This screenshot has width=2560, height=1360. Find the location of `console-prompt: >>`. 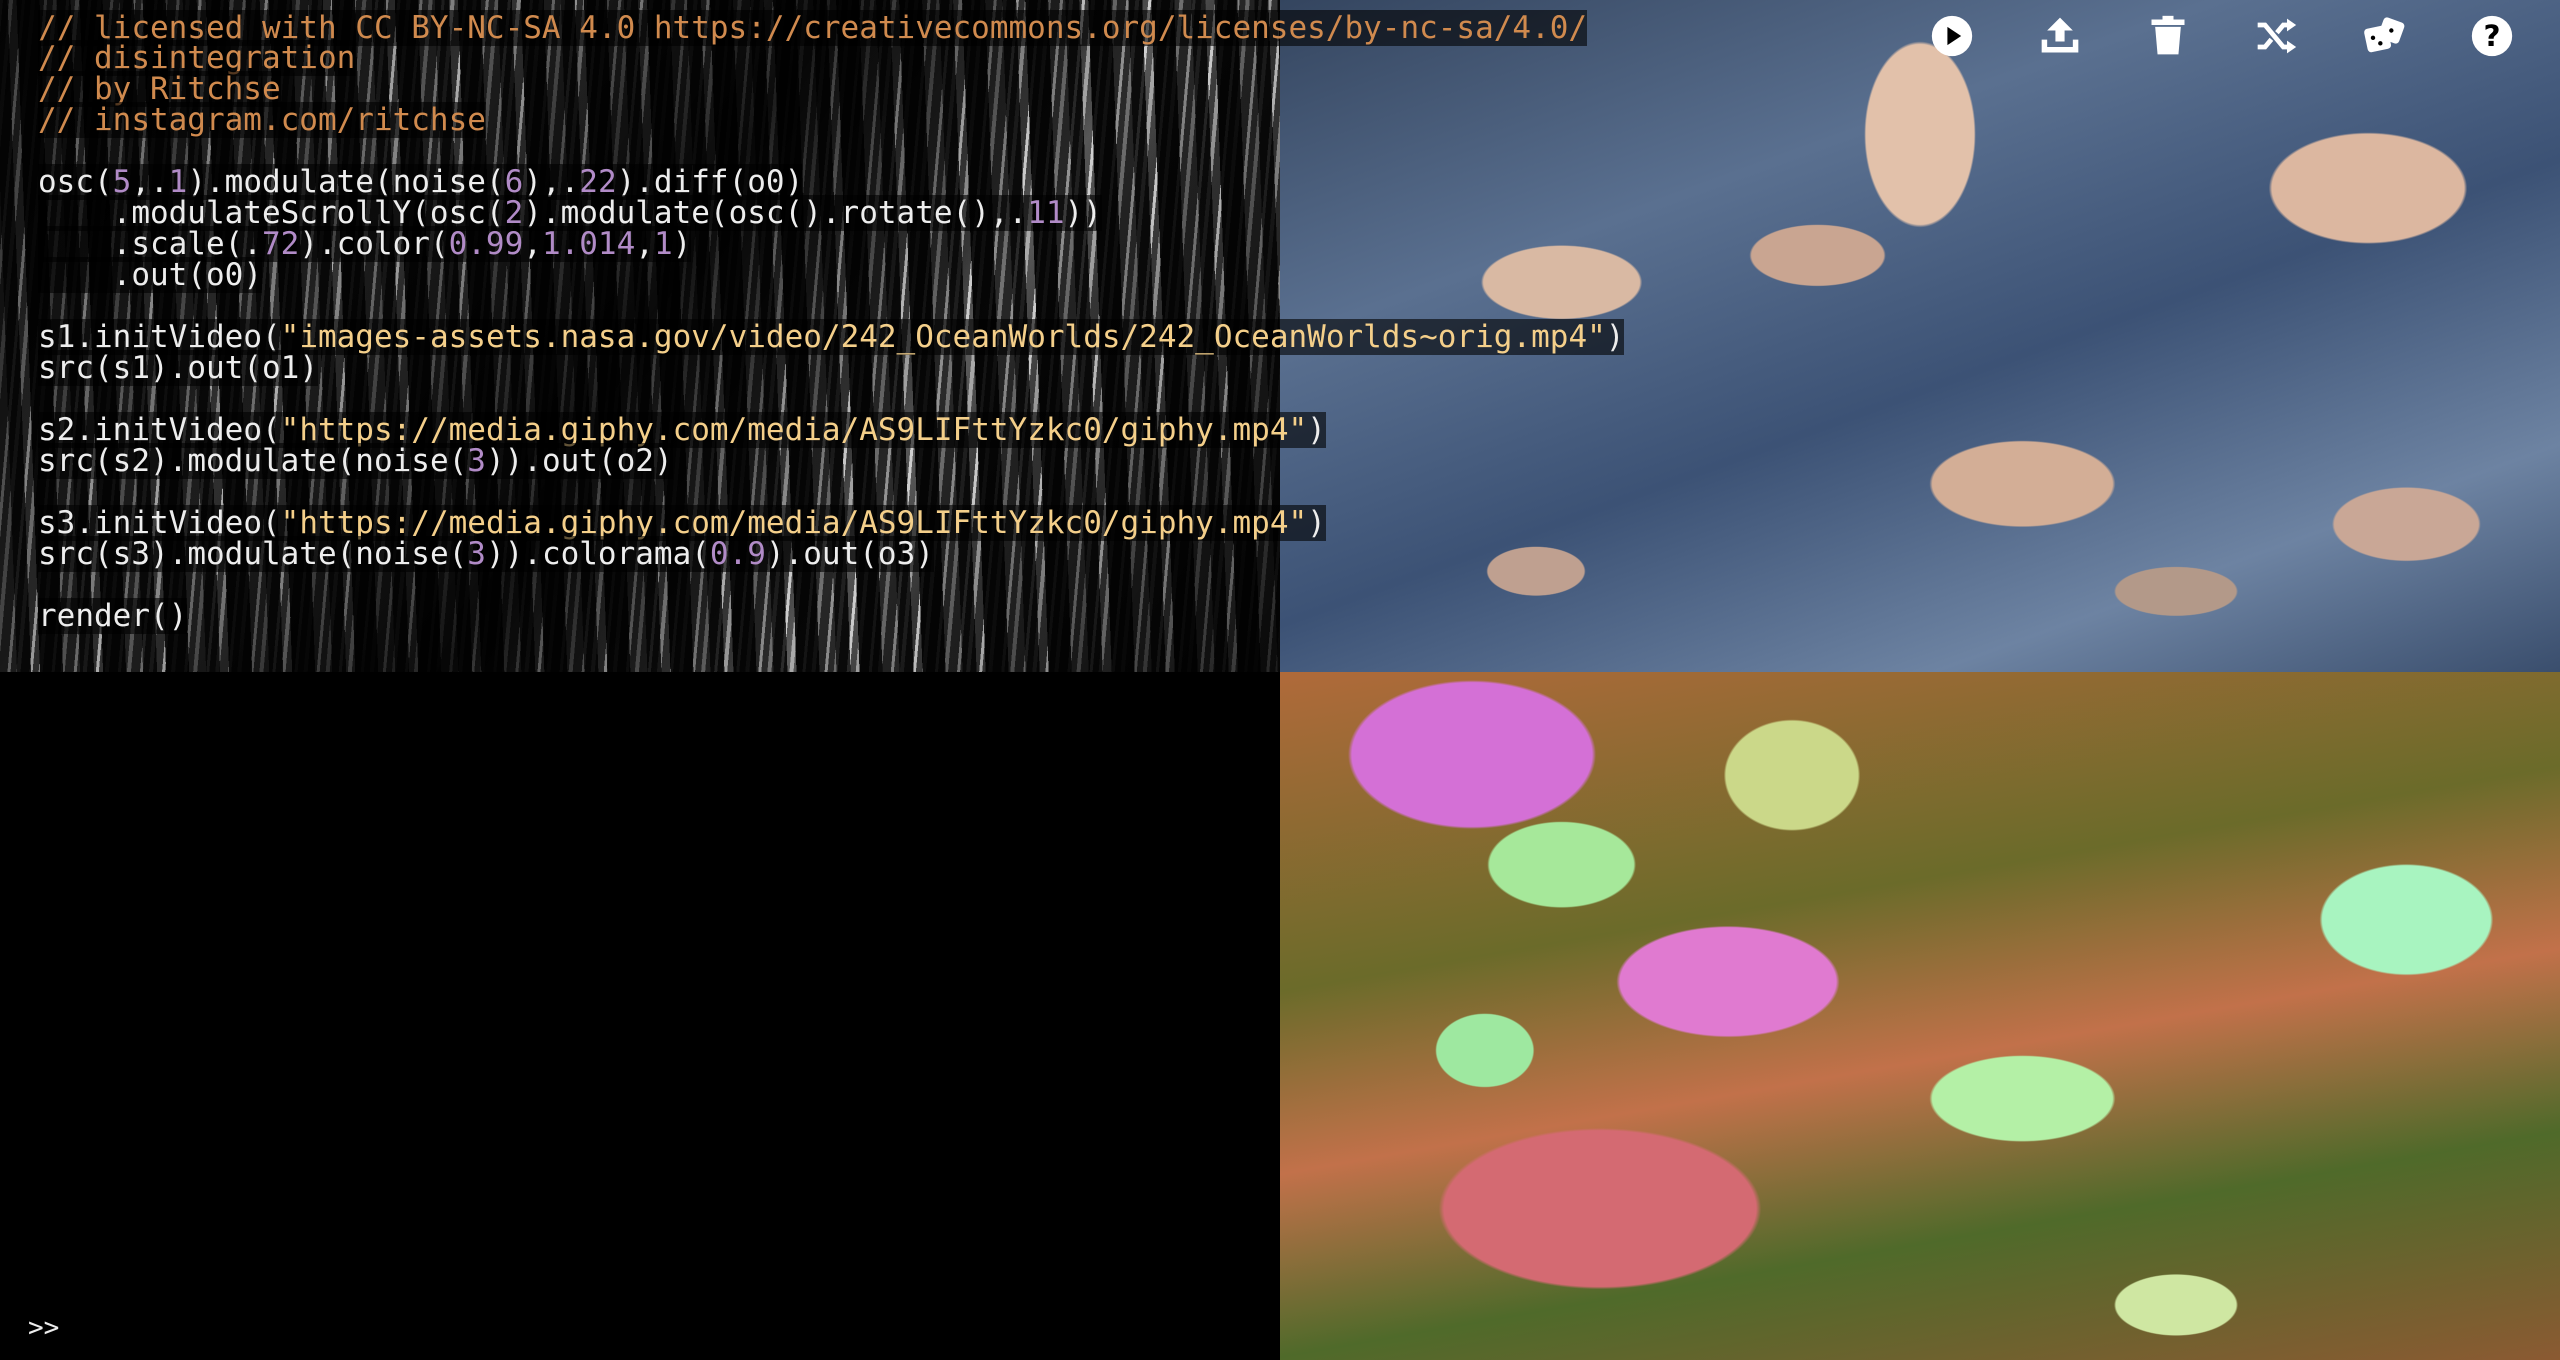

console-prompt: >> is located at coordinates (43, 1328).